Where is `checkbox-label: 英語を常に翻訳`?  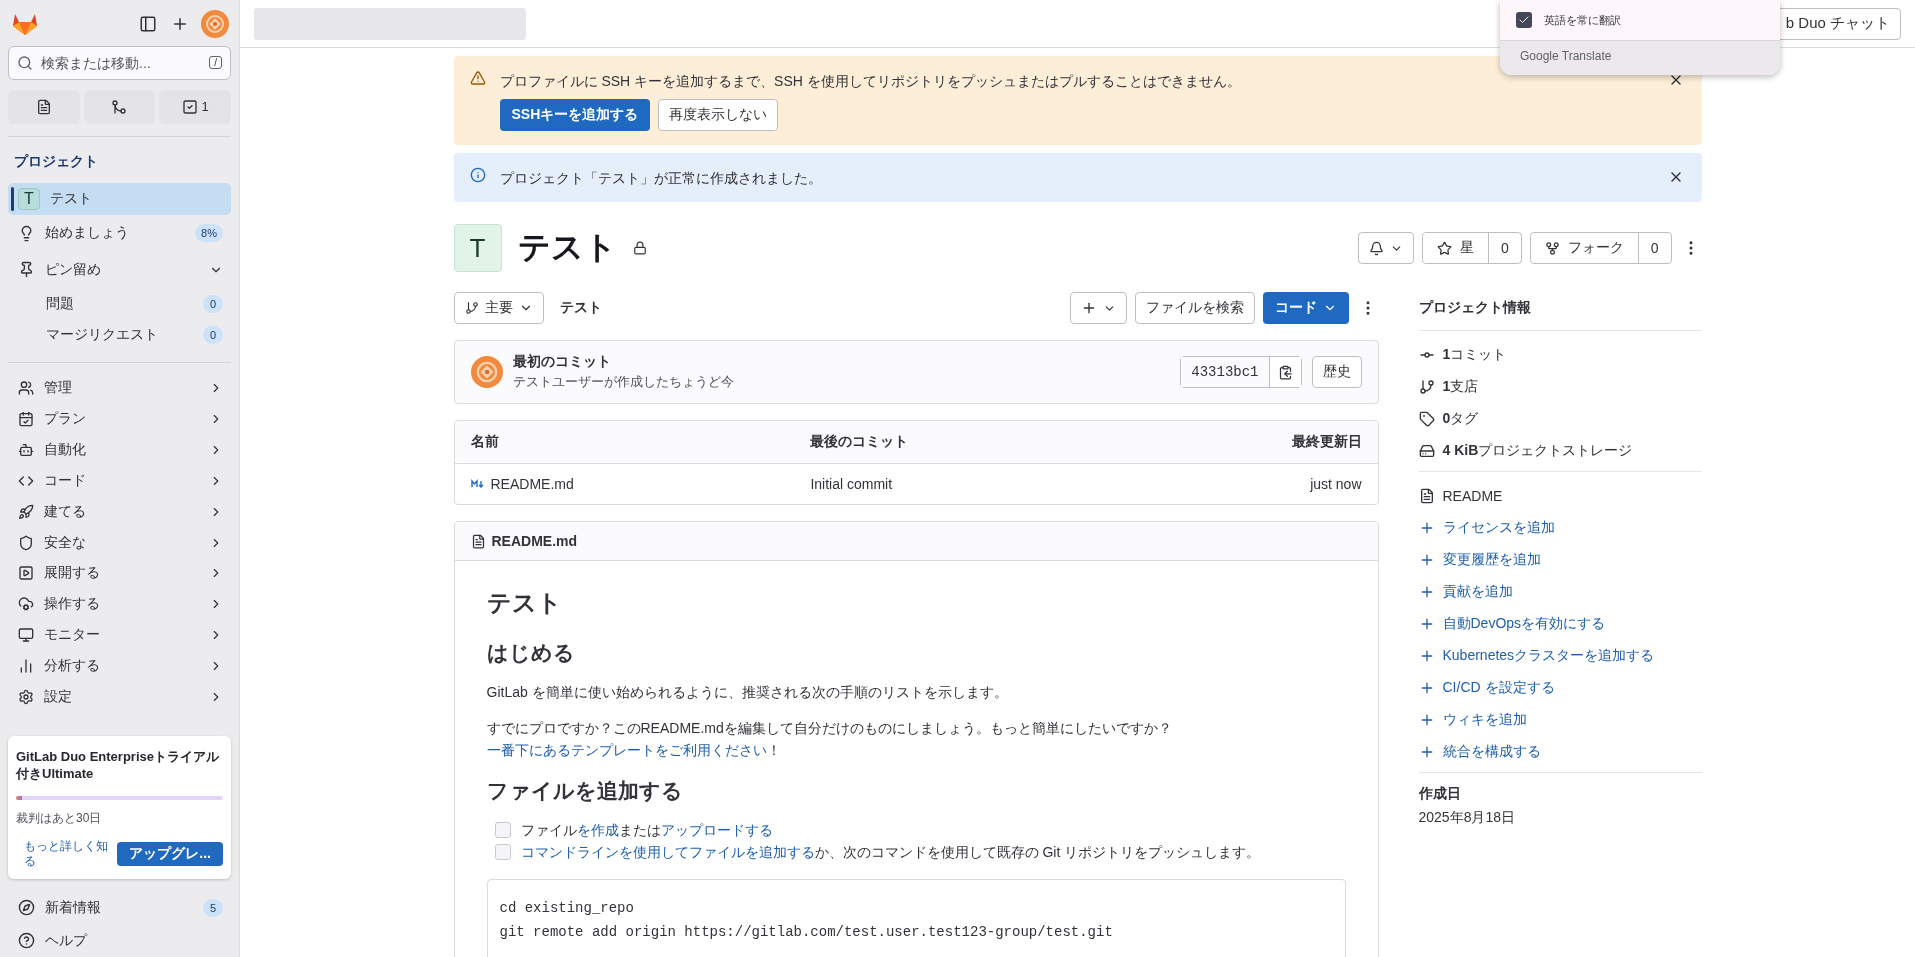
checkbox-label: 英語を常に翻訳 is located at coordinates (1582, 20).